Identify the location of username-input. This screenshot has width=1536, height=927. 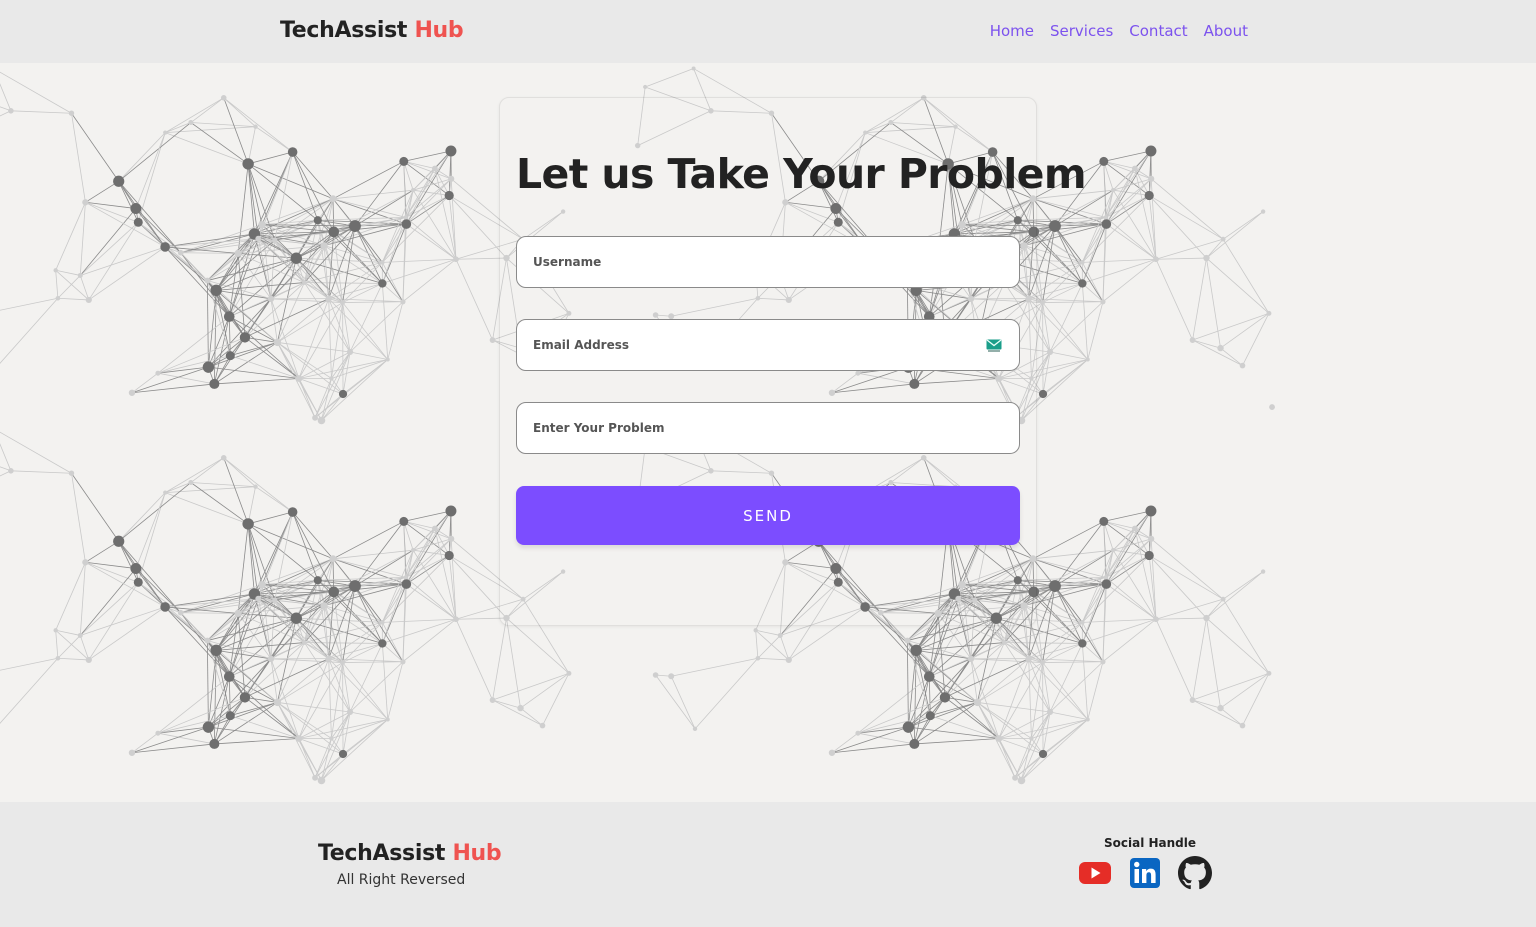
(768, 262).